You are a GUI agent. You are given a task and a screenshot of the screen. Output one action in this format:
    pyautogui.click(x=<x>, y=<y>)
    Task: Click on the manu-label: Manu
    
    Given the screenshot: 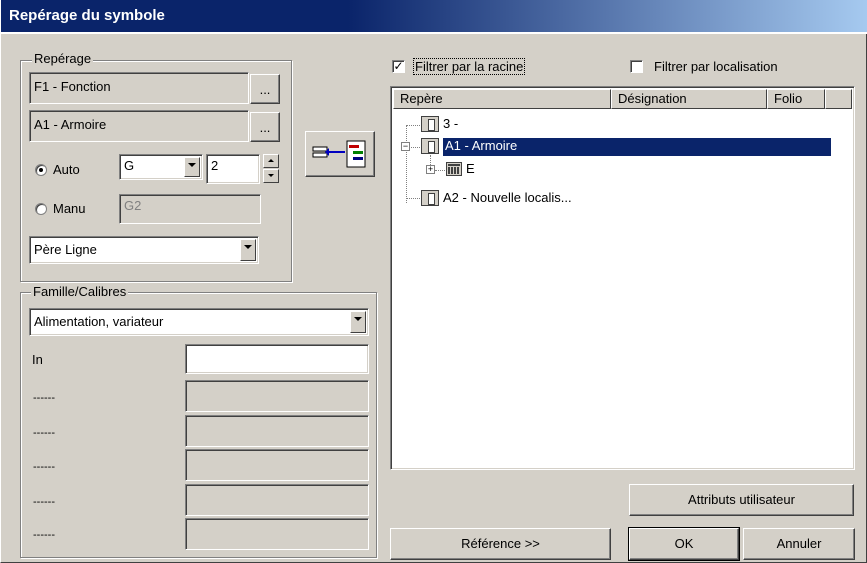 What is the action you would take?
    pyautogui.click(x=69, y=208)
    